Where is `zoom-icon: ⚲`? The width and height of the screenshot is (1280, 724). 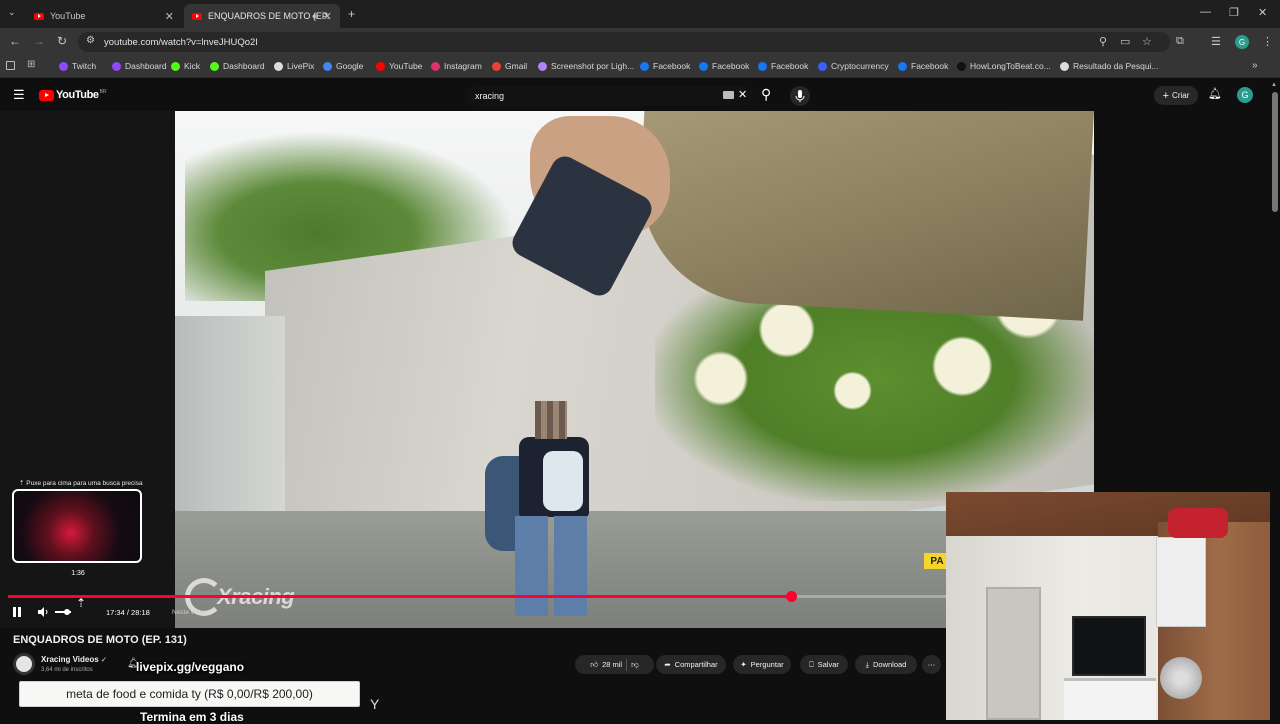 zoom-icon: ⚲ is located at coordinates (1103, 41).